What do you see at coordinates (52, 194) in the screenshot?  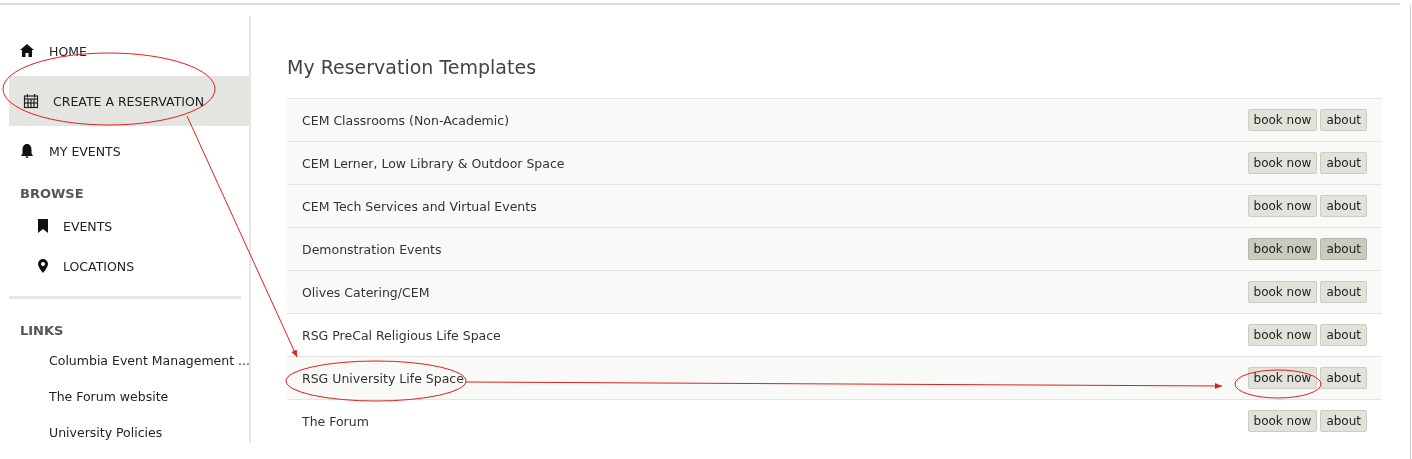 I see `section-heading: BROWSE` at bounding box center [52, 194].